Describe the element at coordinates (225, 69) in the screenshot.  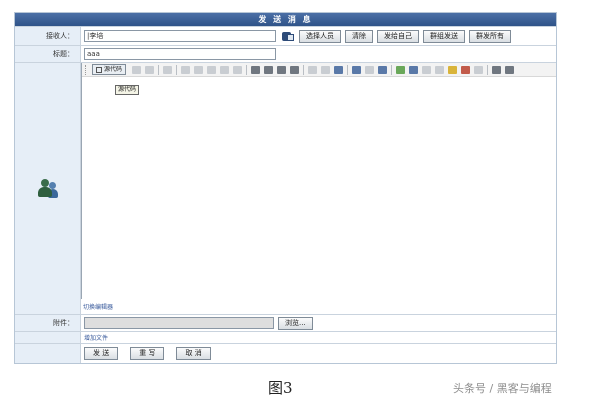
I see `paste-text-icon` at that location.